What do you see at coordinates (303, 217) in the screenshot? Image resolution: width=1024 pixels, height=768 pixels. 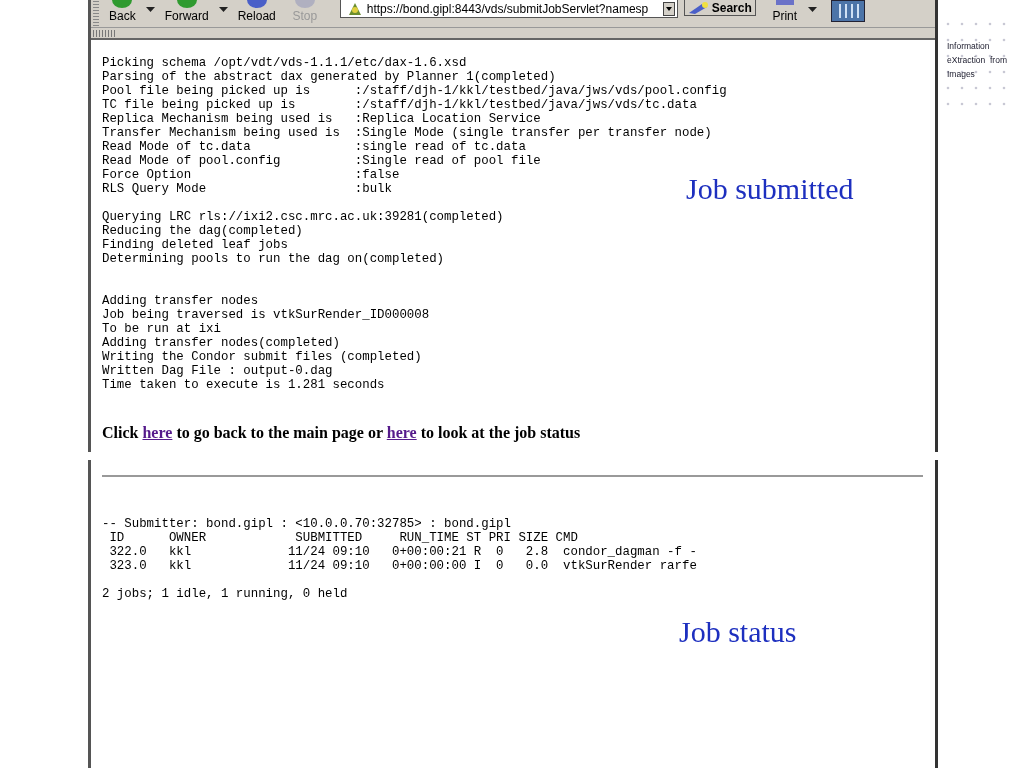 I see `log-line: Querying LRC rls://ixi2.csc.mrc.ac.uk:39281(completed)` at bounding box center [303, 217].